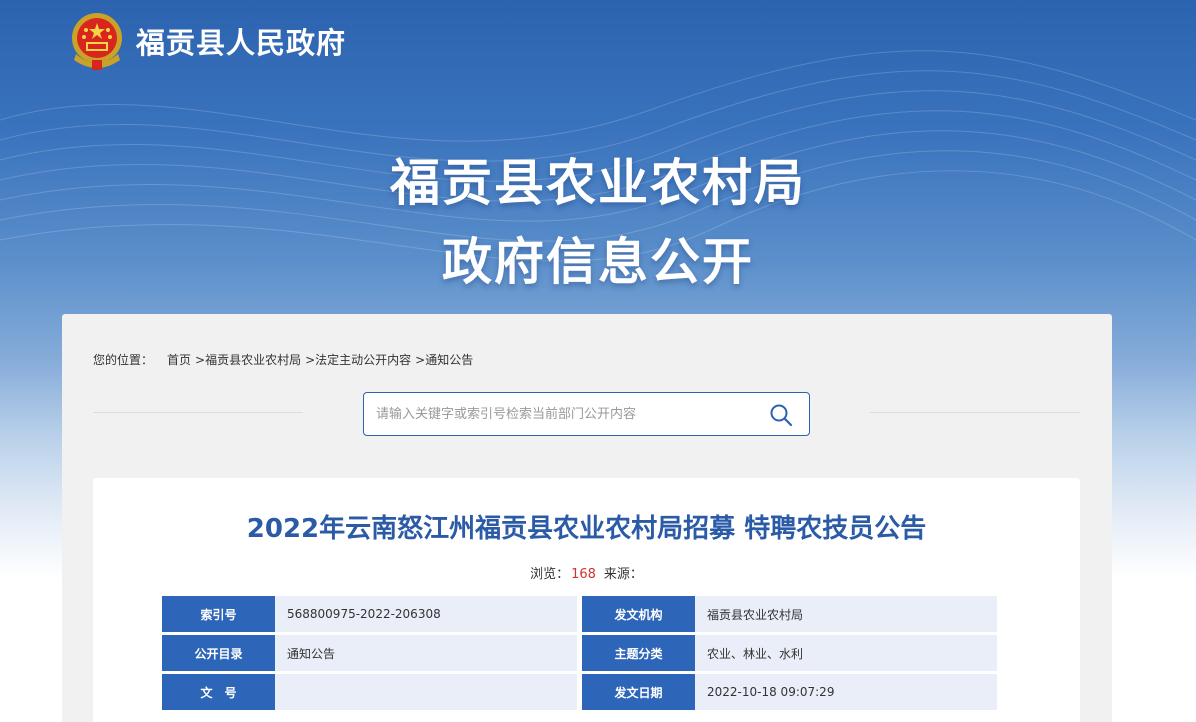 The image size is (1196, 722). I want to click on topic-value: 农业、林业、水利, so click(846, 653).